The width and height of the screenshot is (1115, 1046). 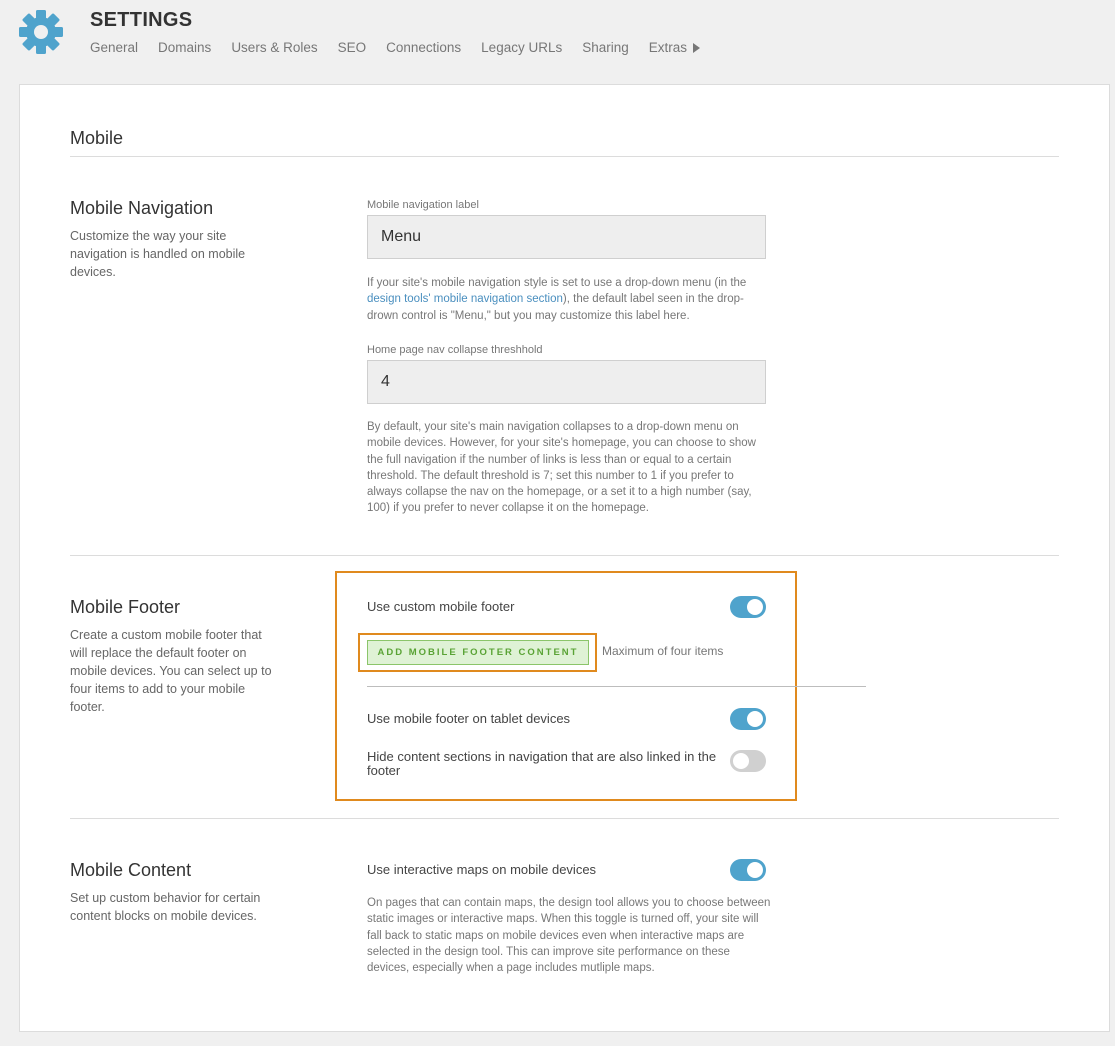 What do you see at coordinates (605, 47) in the screenshot?
I see `tab-sharing: Sharing` at bounding box center [605, 47].